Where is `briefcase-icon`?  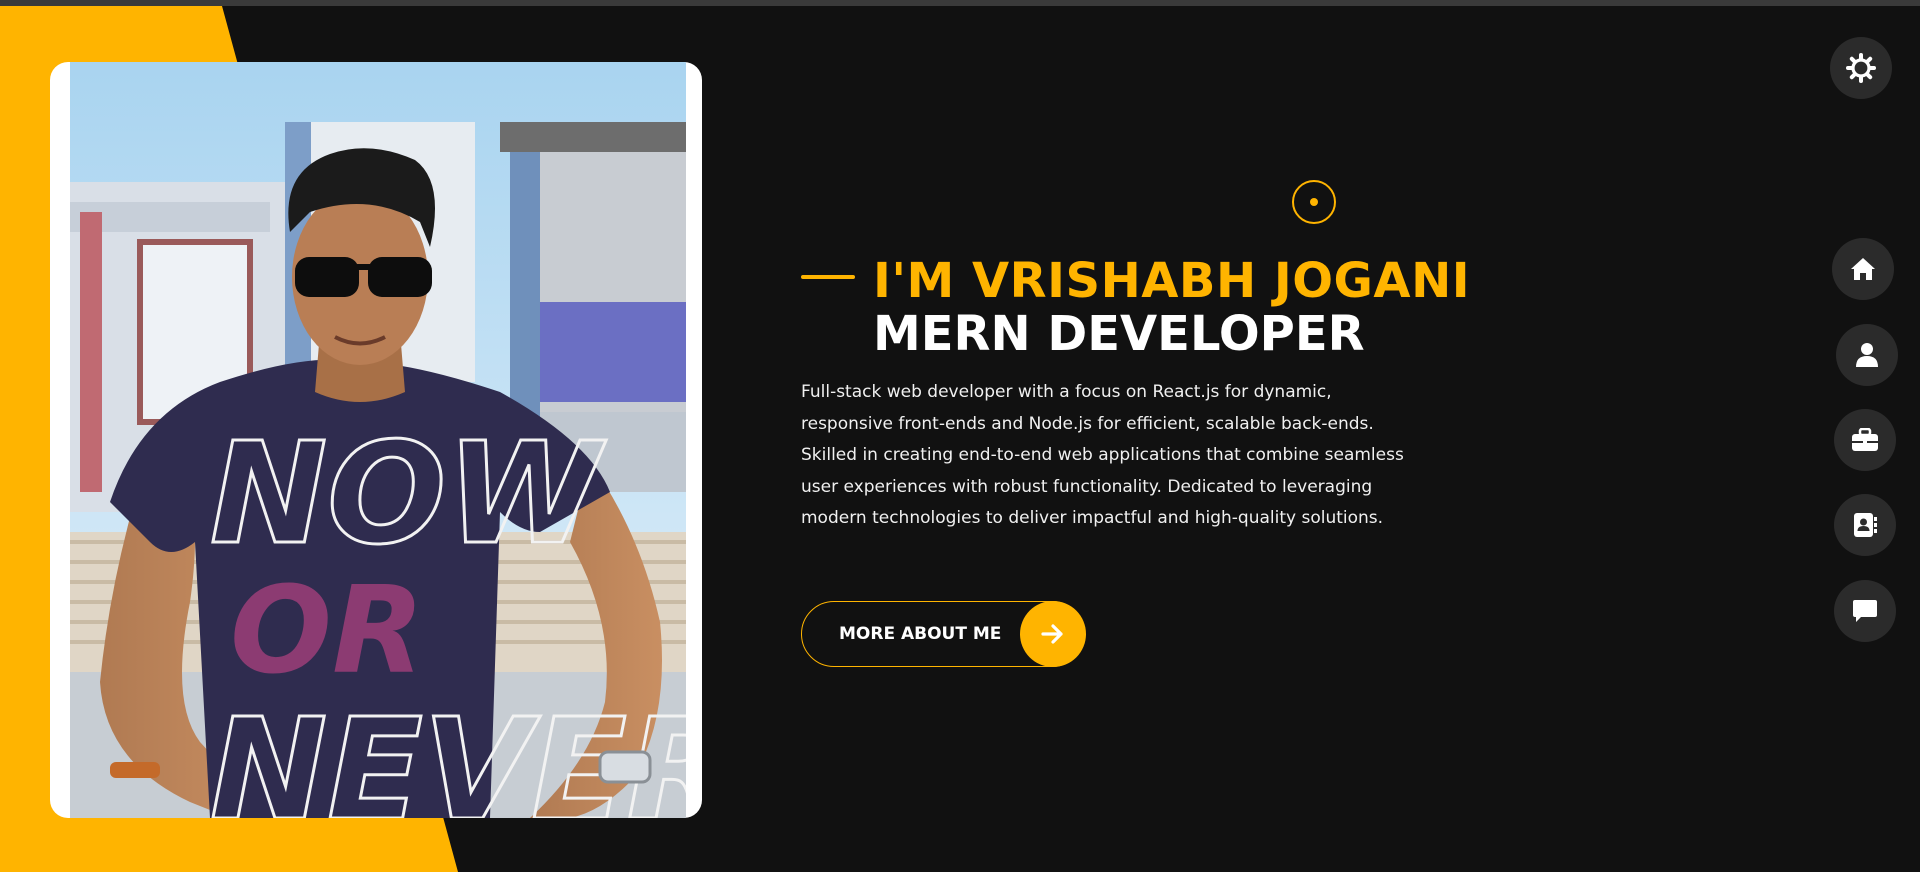
briefcase-icon is located at coordinates (1865, 439).